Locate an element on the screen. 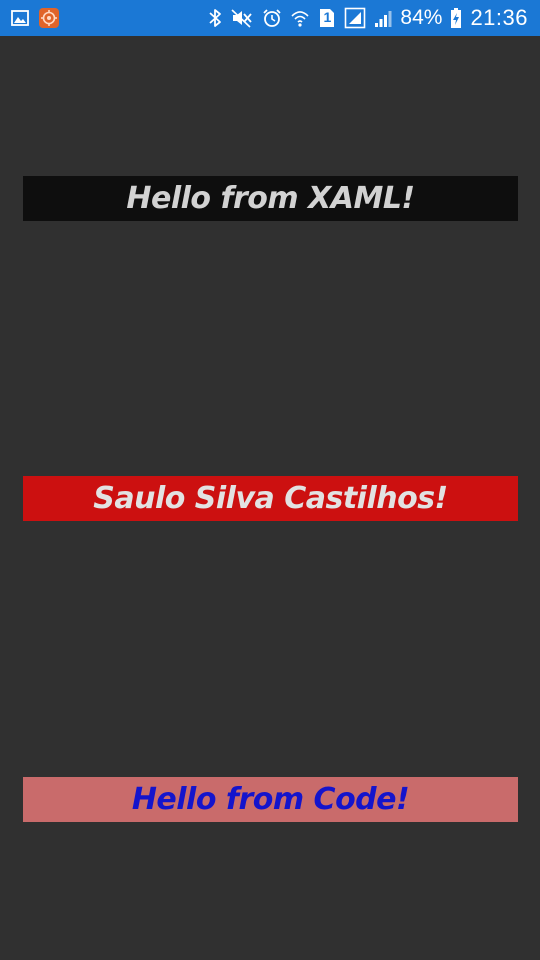 Image resolution: width=540 pixels, height=960 pixels. signal-icon is located at coordinates (383, 18).